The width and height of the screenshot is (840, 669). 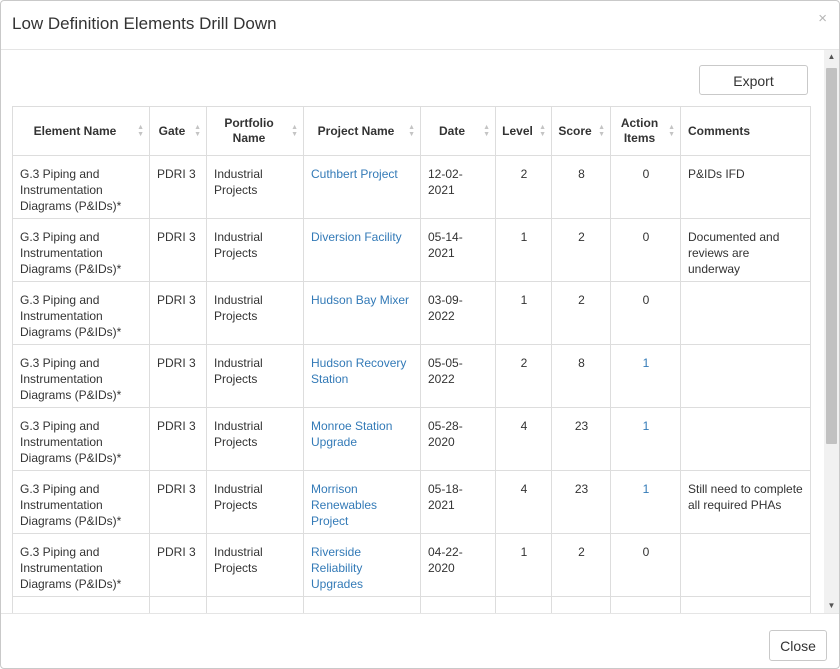 I want to click on cell-gate, so click(x=178, y=604).